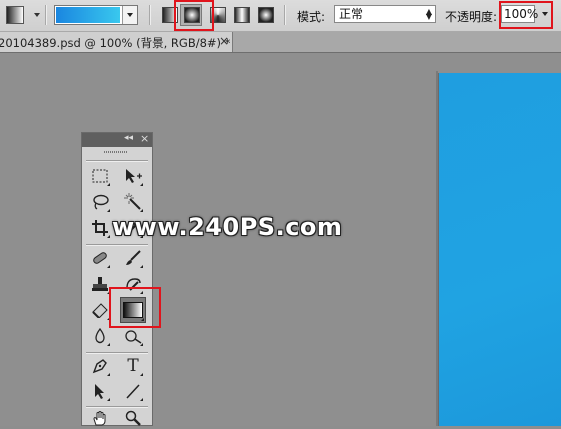 The width and height of the screenshot is (561, 429). I want to click on mode-select: 正常 ▲ ▼, so click(385, 14).